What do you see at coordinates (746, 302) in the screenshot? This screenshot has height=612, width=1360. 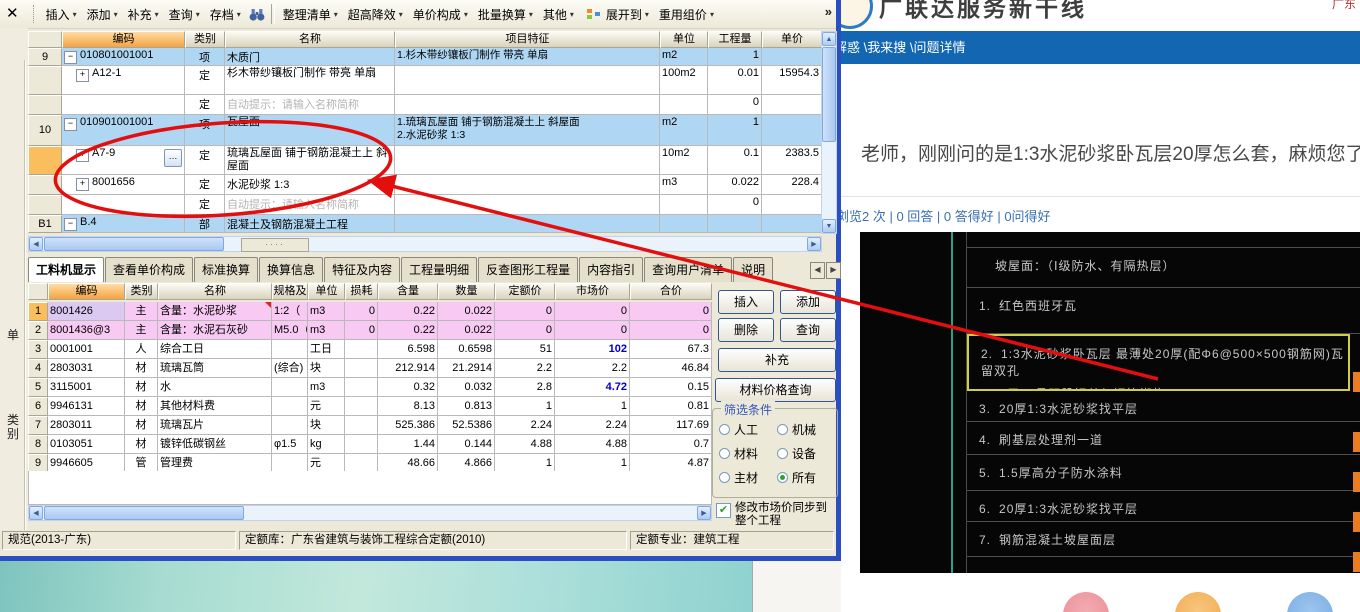 I see `insert-button: 插入` at bounding box center [746, 302].